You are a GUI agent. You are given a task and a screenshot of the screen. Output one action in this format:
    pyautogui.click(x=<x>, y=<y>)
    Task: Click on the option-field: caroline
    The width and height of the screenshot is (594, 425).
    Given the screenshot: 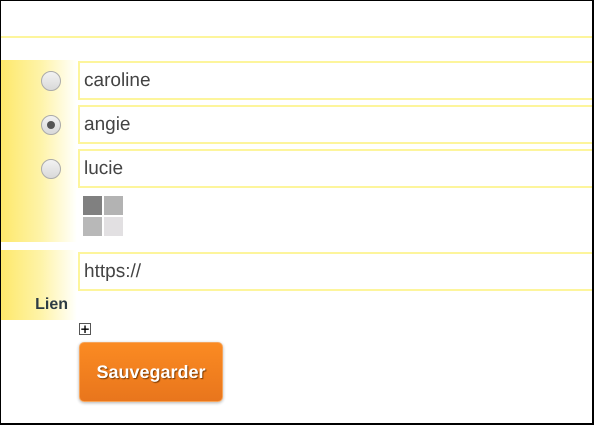 What is the action you would take?
    pyautogui.click(x=335, y=80)
    